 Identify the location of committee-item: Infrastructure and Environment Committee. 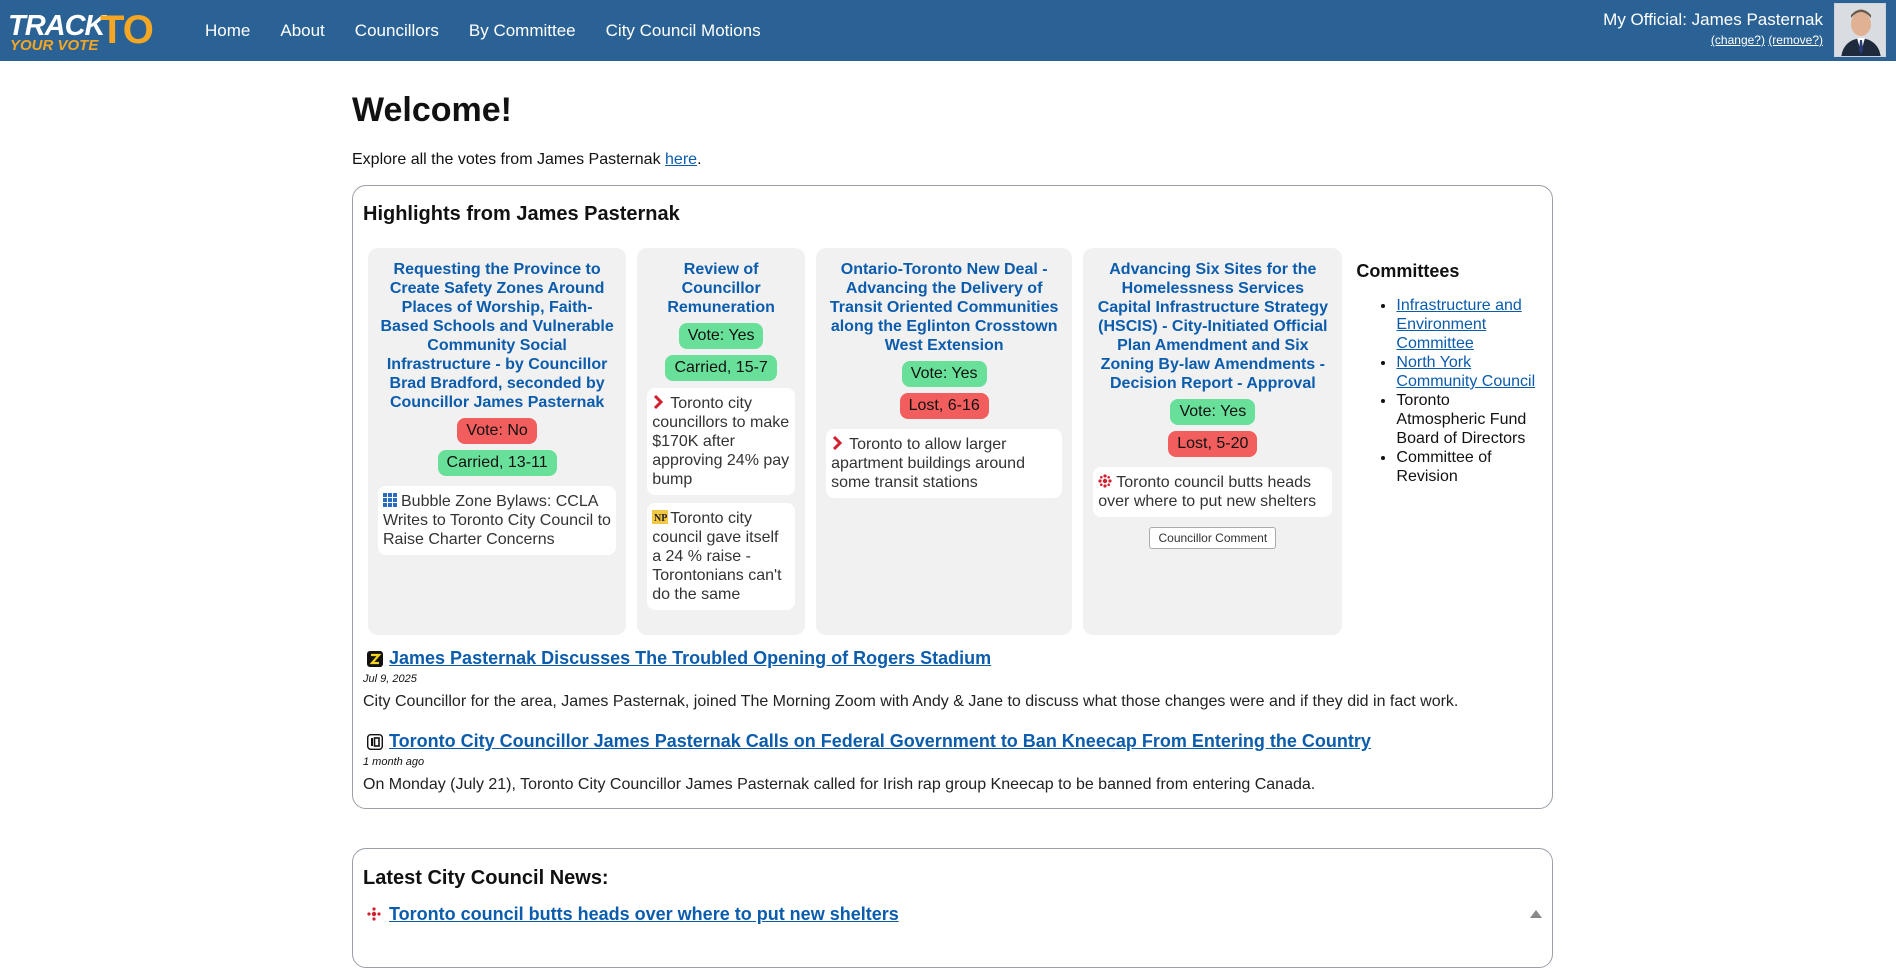
(1469, 324).